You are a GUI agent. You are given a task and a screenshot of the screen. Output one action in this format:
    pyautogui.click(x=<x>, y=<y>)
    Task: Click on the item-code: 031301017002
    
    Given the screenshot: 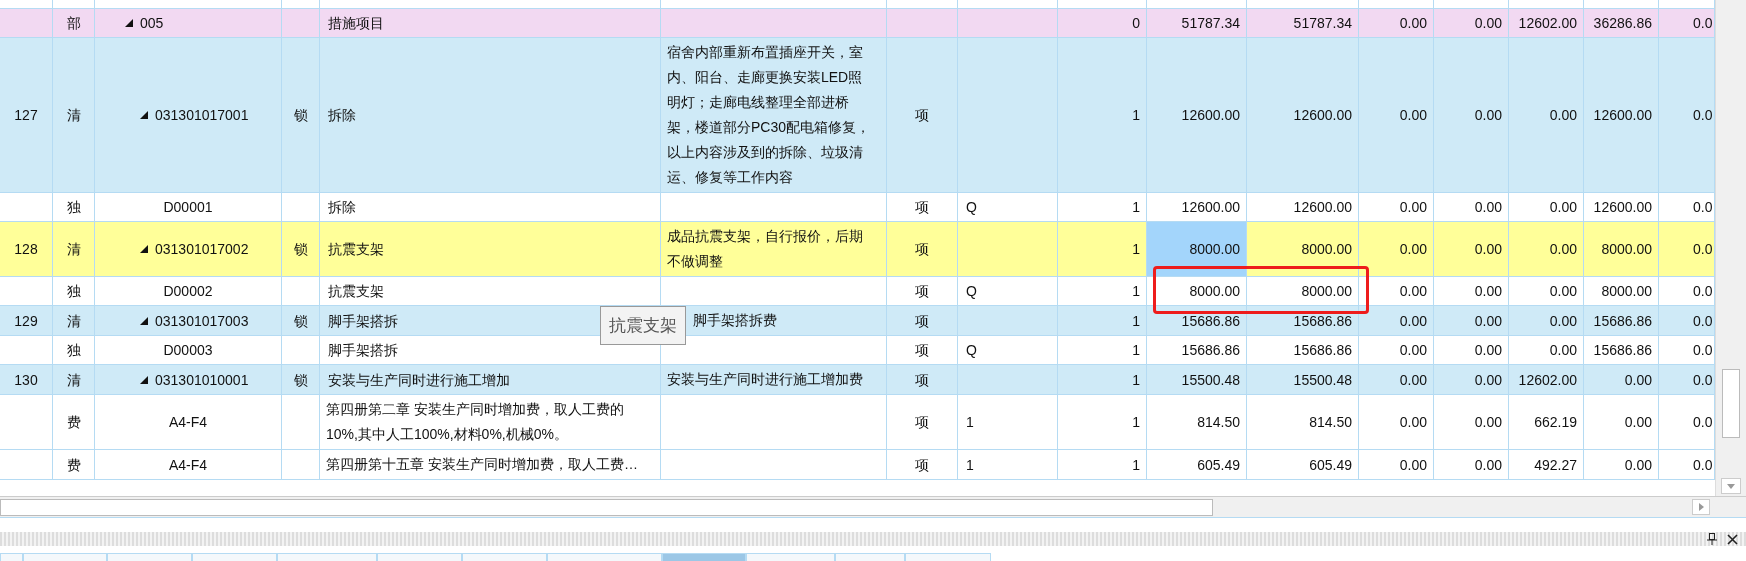 What is the action you would take?
    pyautogui.click(x=202, y=249)
    